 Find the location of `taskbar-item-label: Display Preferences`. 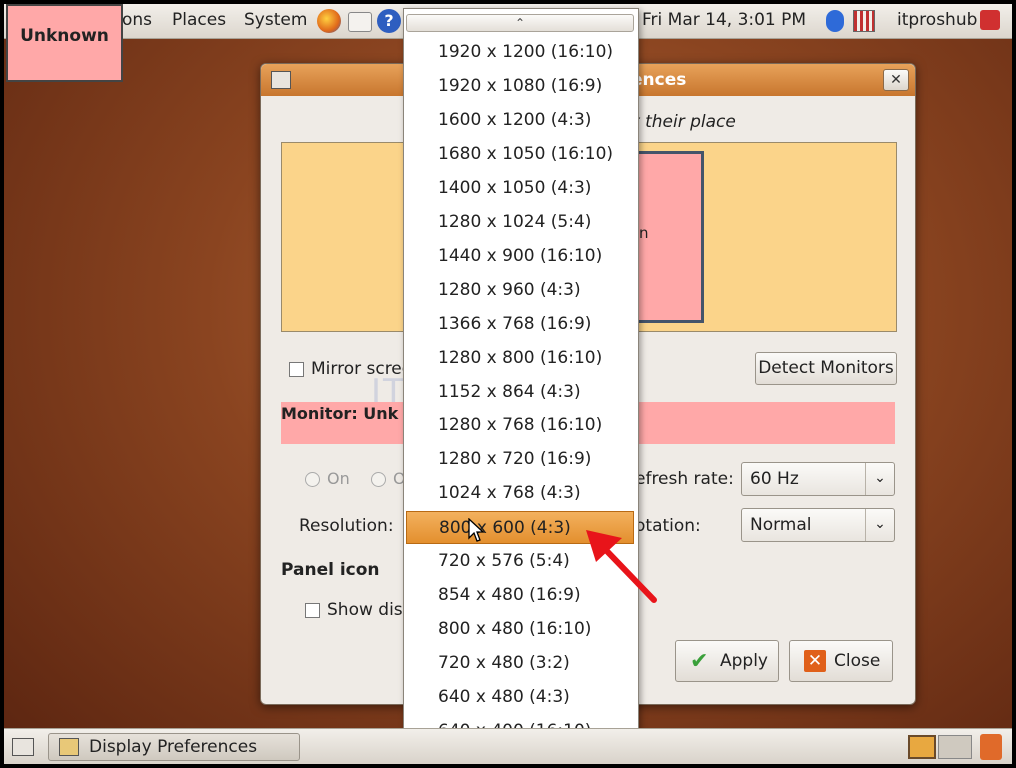

taskbar-item-label: Display Preferences is located at coordinates (173, 747).